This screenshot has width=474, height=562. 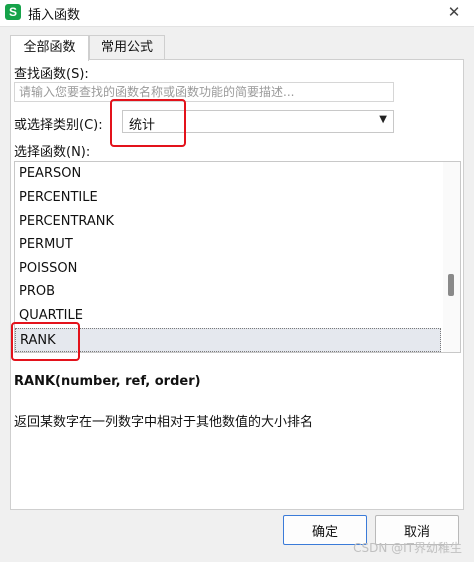 What do you see at coordinates (237, 13) in the screenshot?
I see `title-bar: S 插入函数 ✕` at bounding box center [237, 13].